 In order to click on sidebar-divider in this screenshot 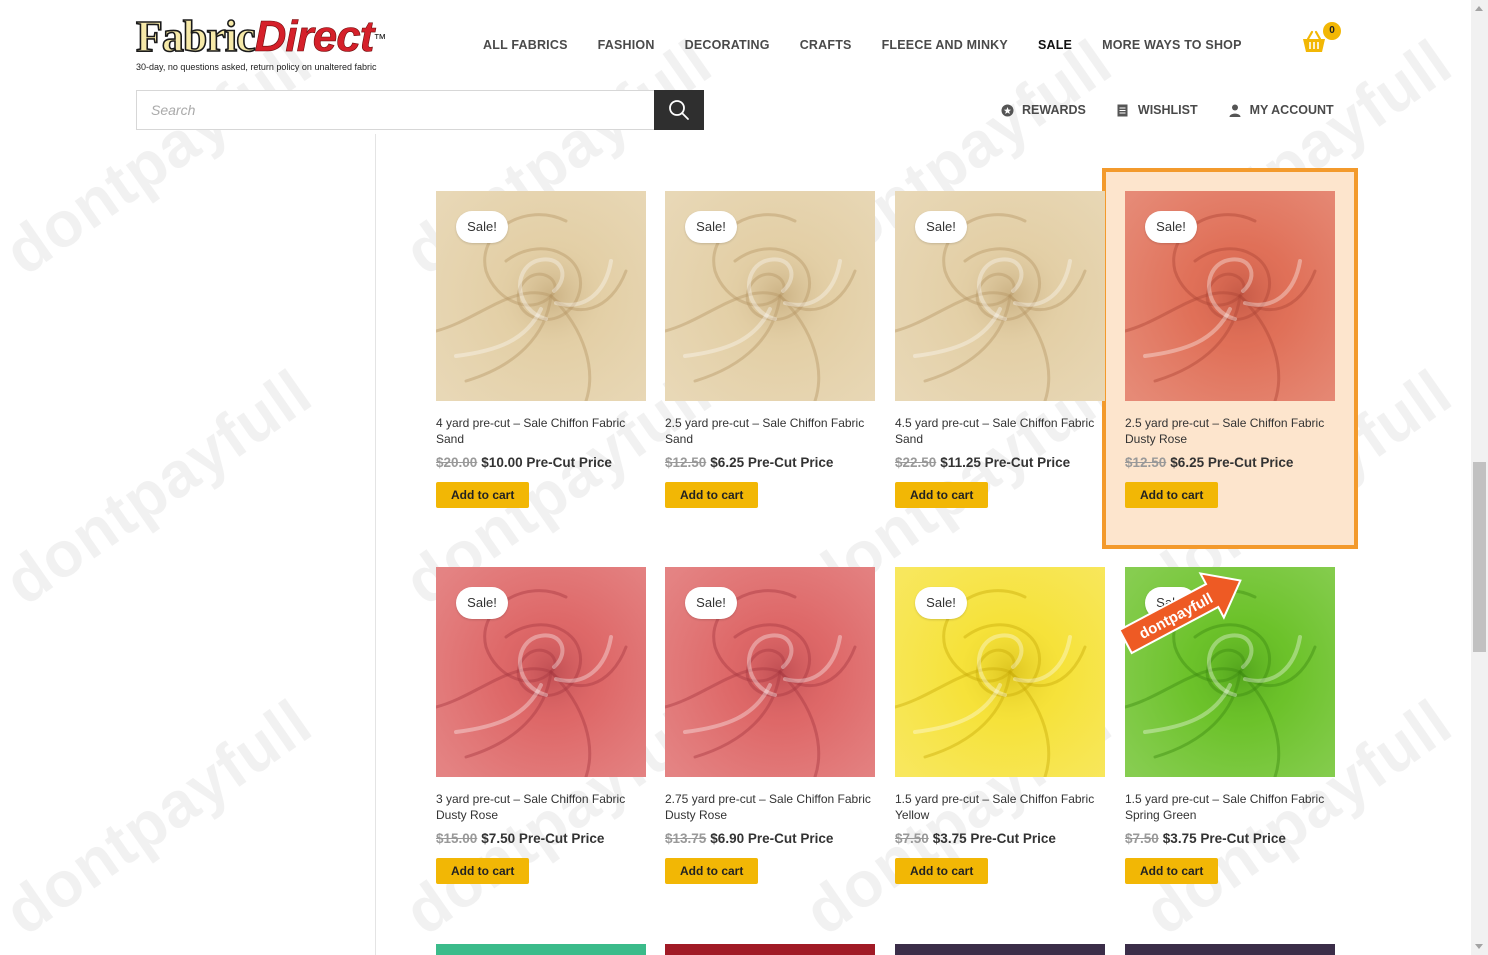, I will do `click(375, 544)`.